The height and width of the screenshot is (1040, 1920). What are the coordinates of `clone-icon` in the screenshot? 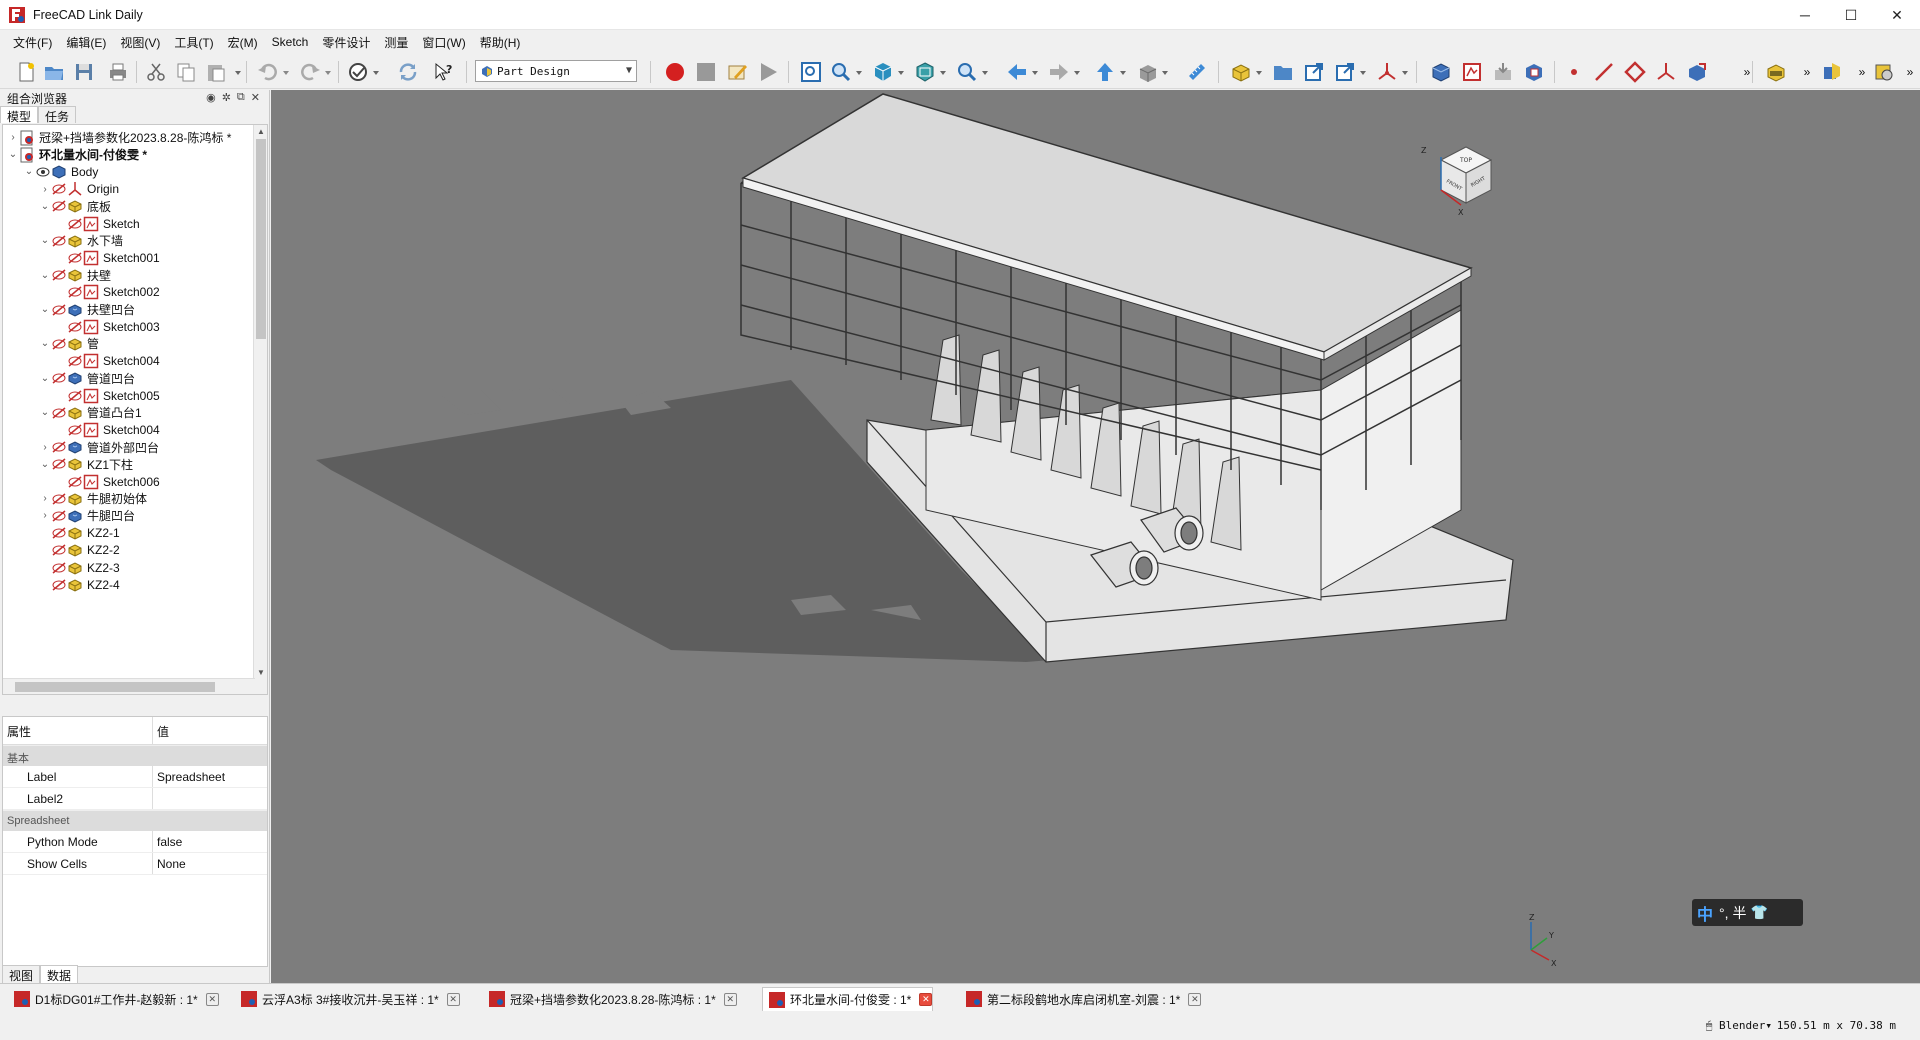 It's located at (1697, 72).